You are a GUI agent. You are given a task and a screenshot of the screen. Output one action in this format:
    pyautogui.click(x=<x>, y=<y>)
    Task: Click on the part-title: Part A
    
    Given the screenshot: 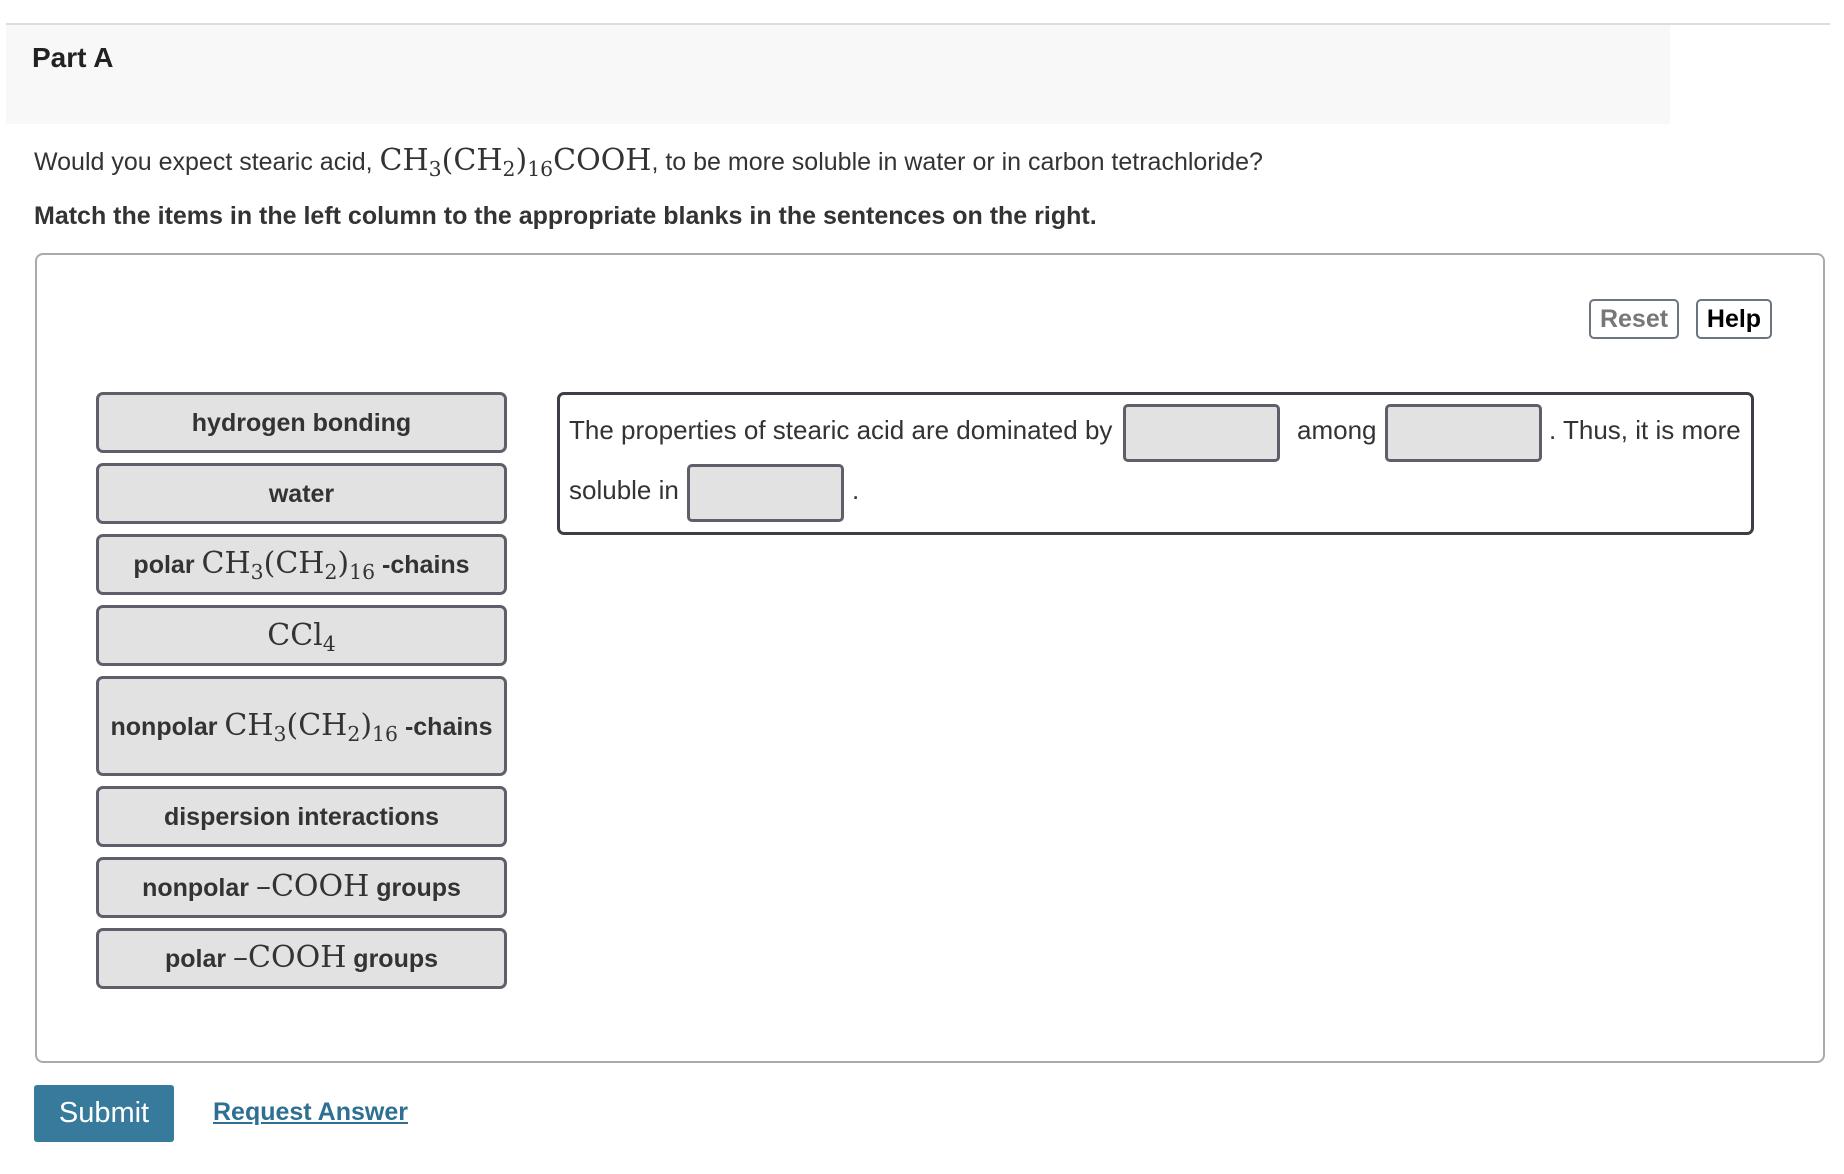 What is the action you would take?
    pyautogui.click(x=73, y=57)
    